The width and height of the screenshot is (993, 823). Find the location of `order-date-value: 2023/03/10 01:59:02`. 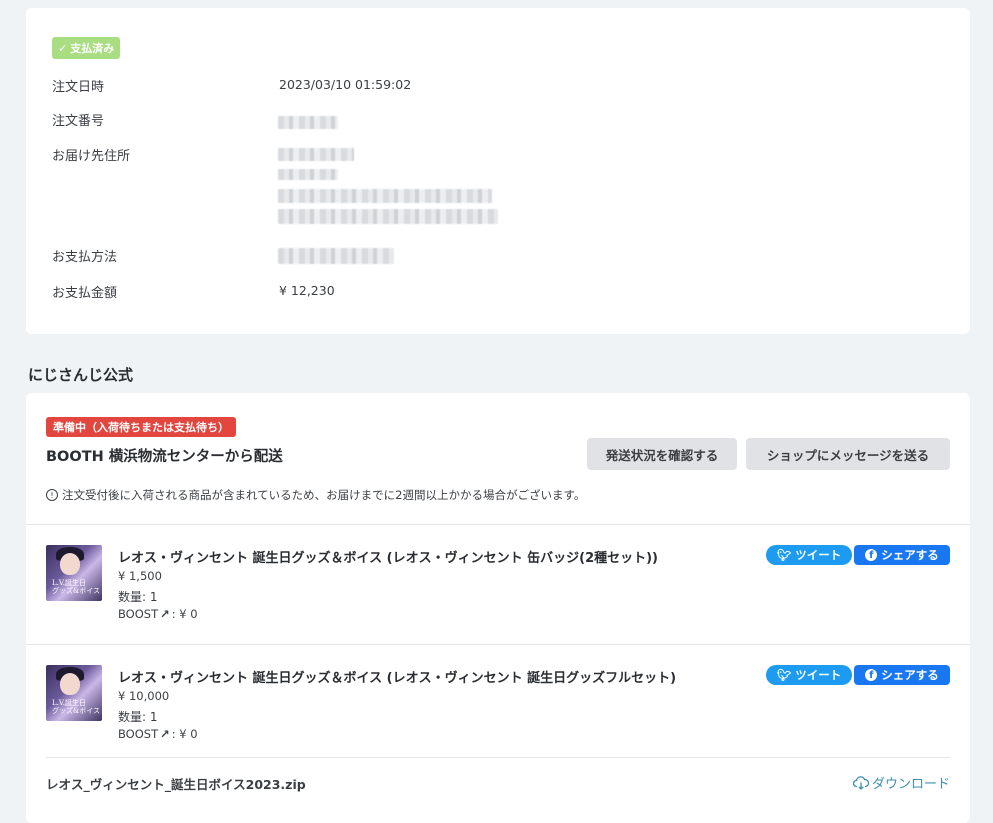

order-date-value: 2023/03/10 01:59:02 is located at coordinates (345, 84).